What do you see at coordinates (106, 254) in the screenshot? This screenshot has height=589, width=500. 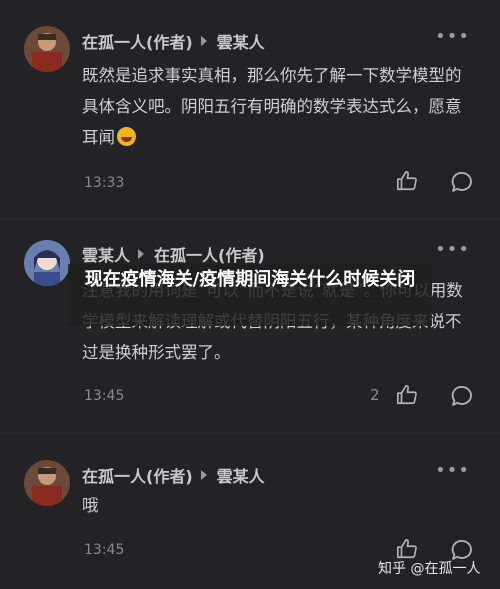 I see `author-name: 雲某人` at bounding box center [106, 254].